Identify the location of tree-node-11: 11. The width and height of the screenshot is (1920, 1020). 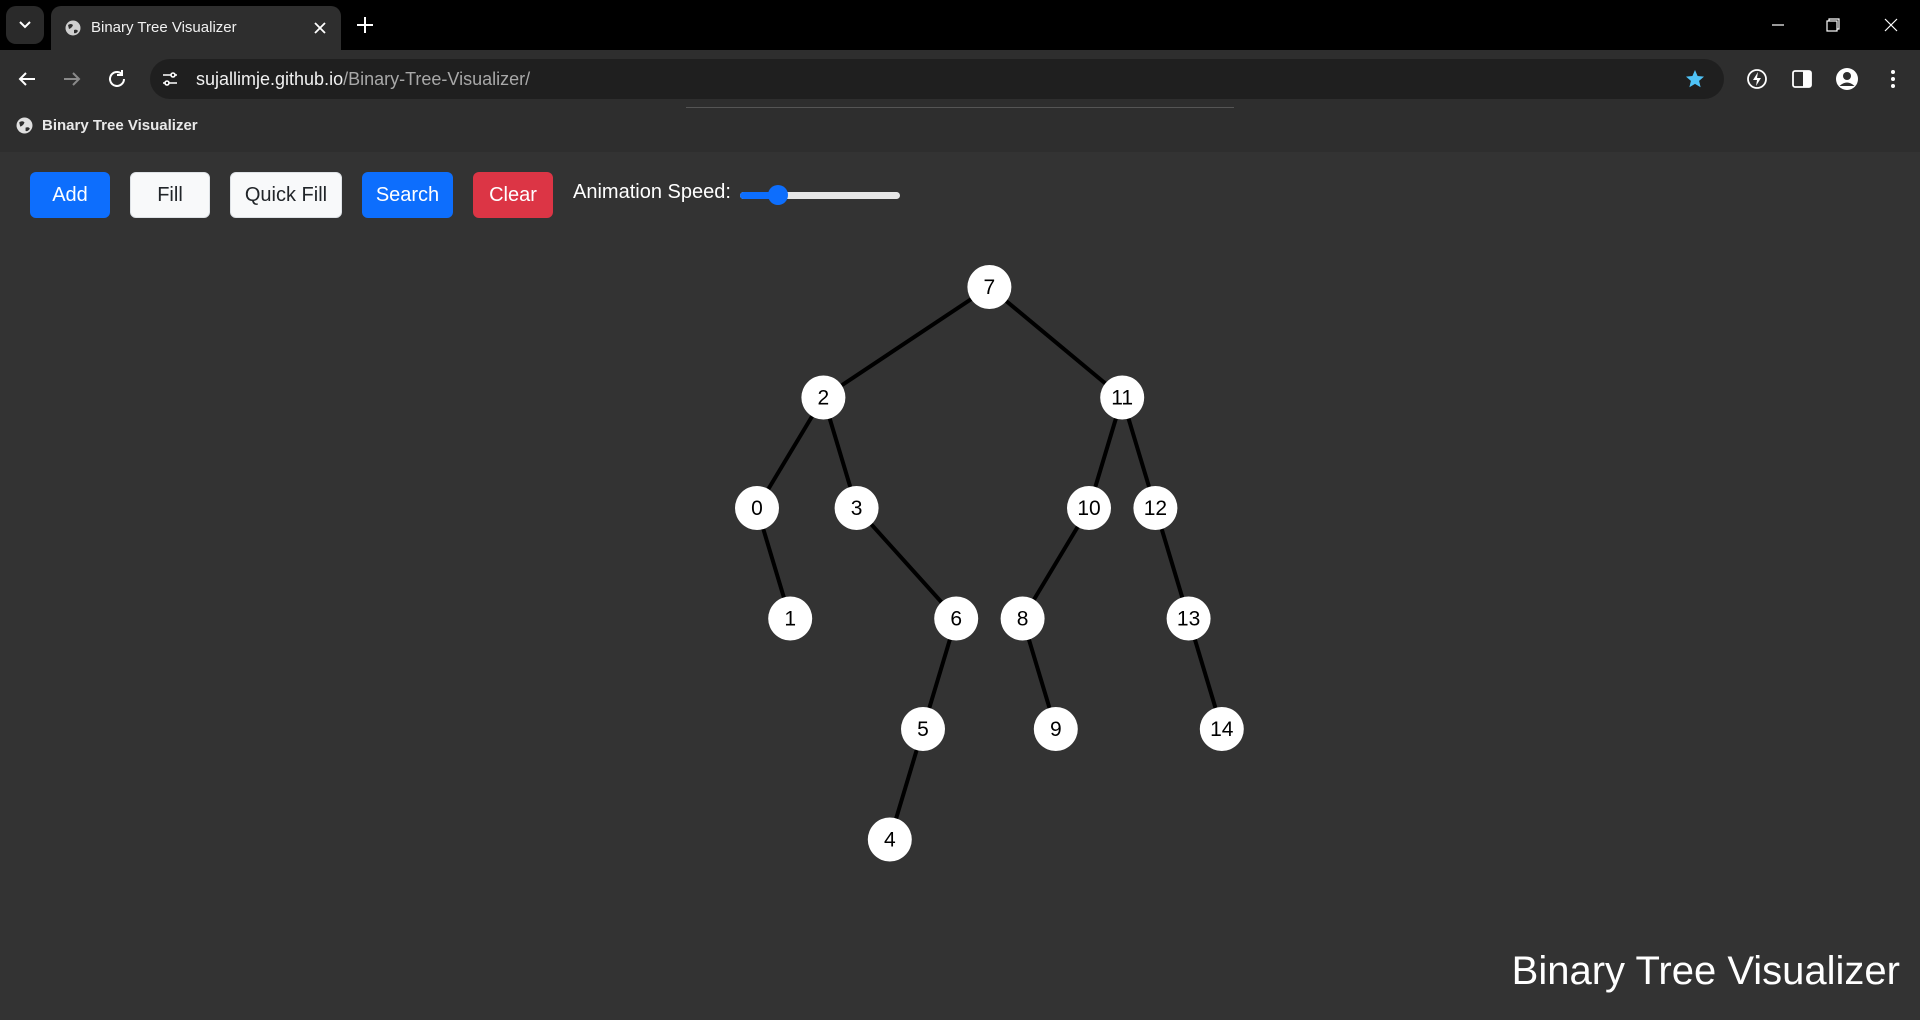
(1122, 397).